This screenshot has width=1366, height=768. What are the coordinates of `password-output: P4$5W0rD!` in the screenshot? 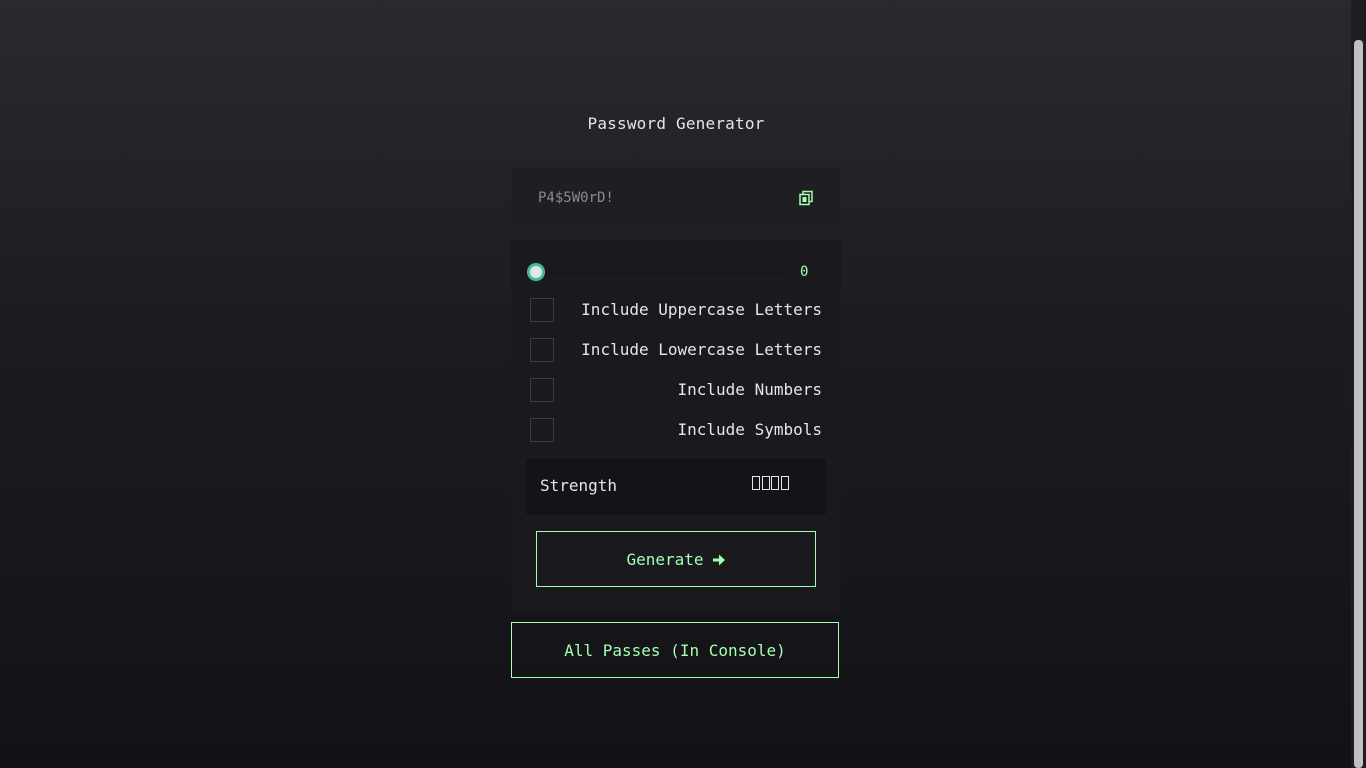 It's located at (676, 199).